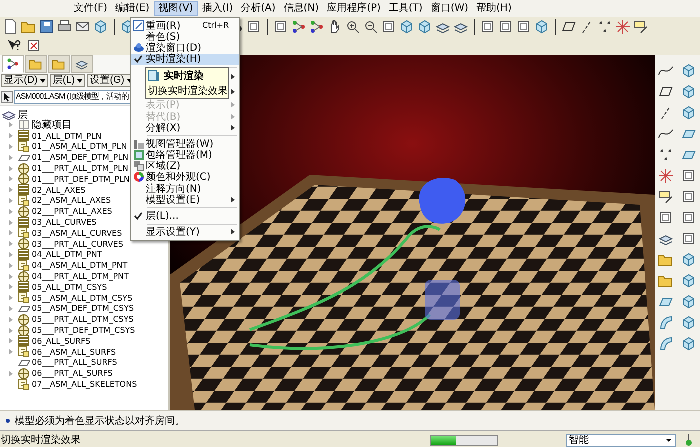 Image resolution: width=700 pixels, height=447 pixels. What do you see at coordinates (405, 8) in the screenshot?
I see `menu-item: 工具(T)` at bounding box center [405, 8].